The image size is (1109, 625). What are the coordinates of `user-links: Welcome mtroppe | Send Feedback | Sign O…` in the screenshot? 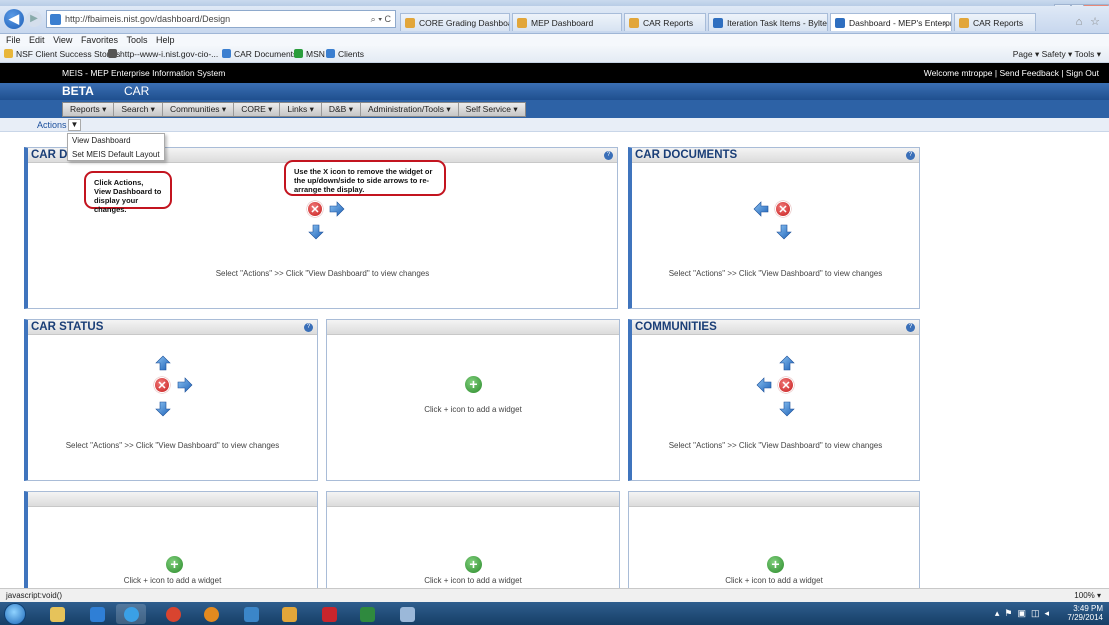 It's located at (1011, 73).